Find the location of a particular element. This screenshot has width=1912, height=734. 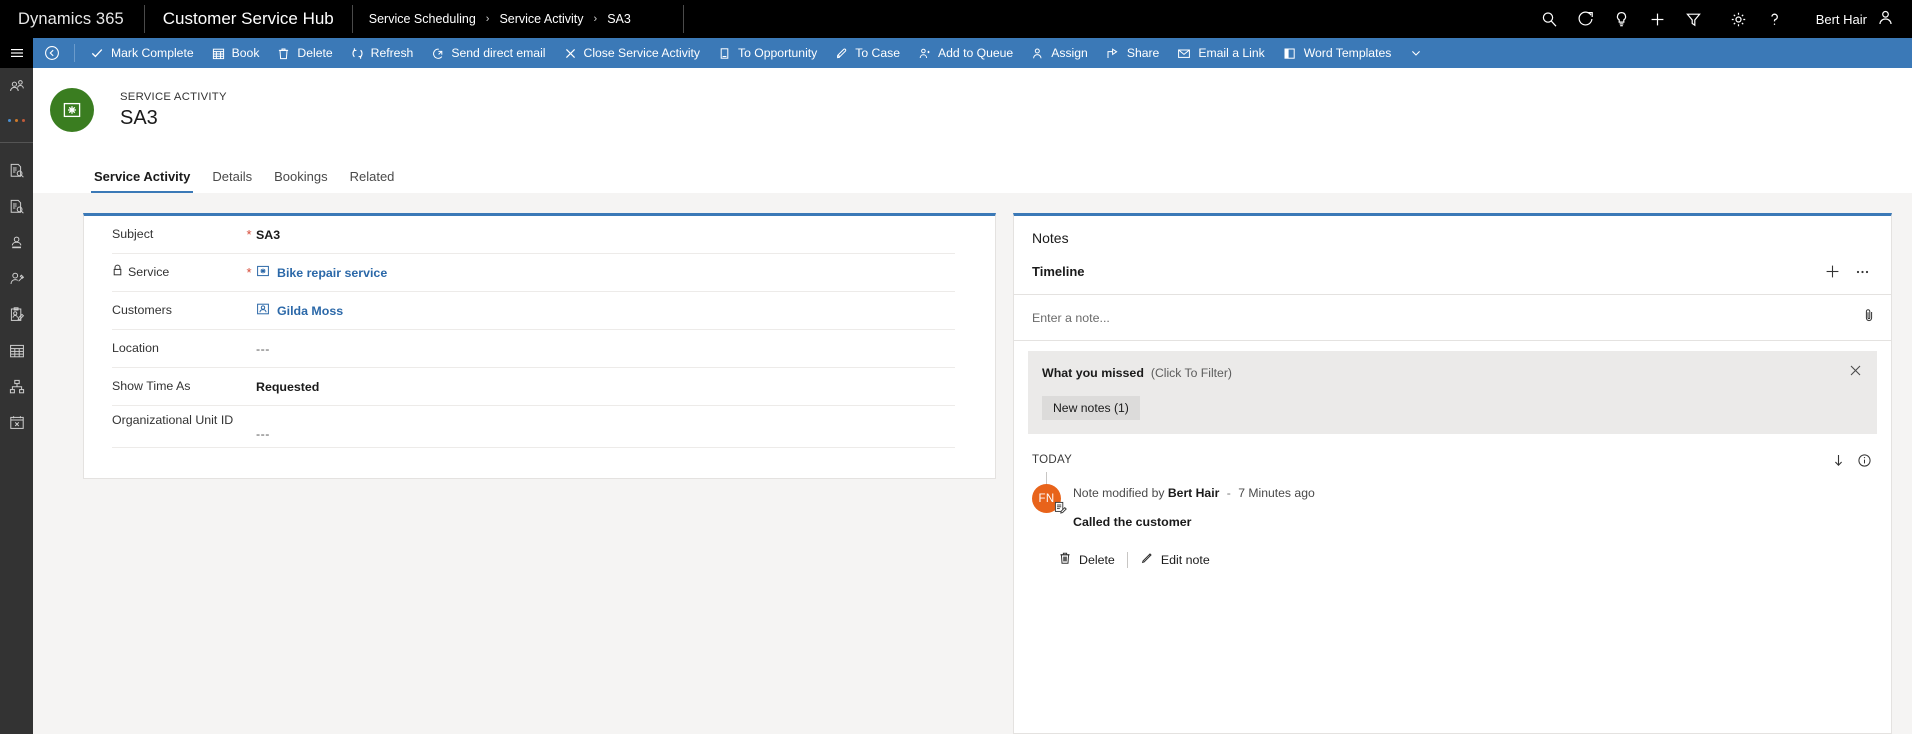

info-icon is located at coordinates (1864, 460).